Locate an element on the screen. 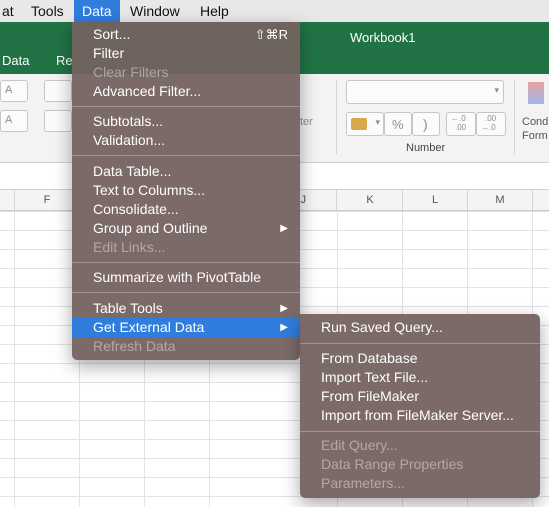 The width and height of the screenshot is (549, 507). column-header-partial is located at coordinates (7, 200).